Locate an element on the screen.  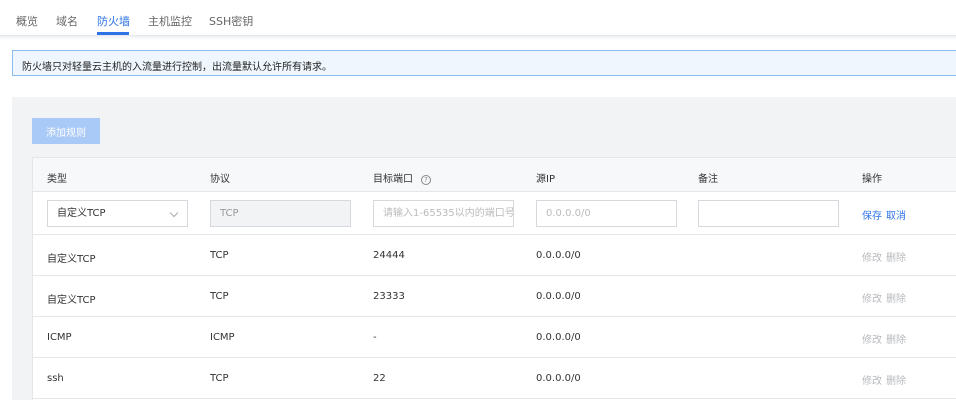
tab-domain: 域名 is located at coordinates (67, 21).